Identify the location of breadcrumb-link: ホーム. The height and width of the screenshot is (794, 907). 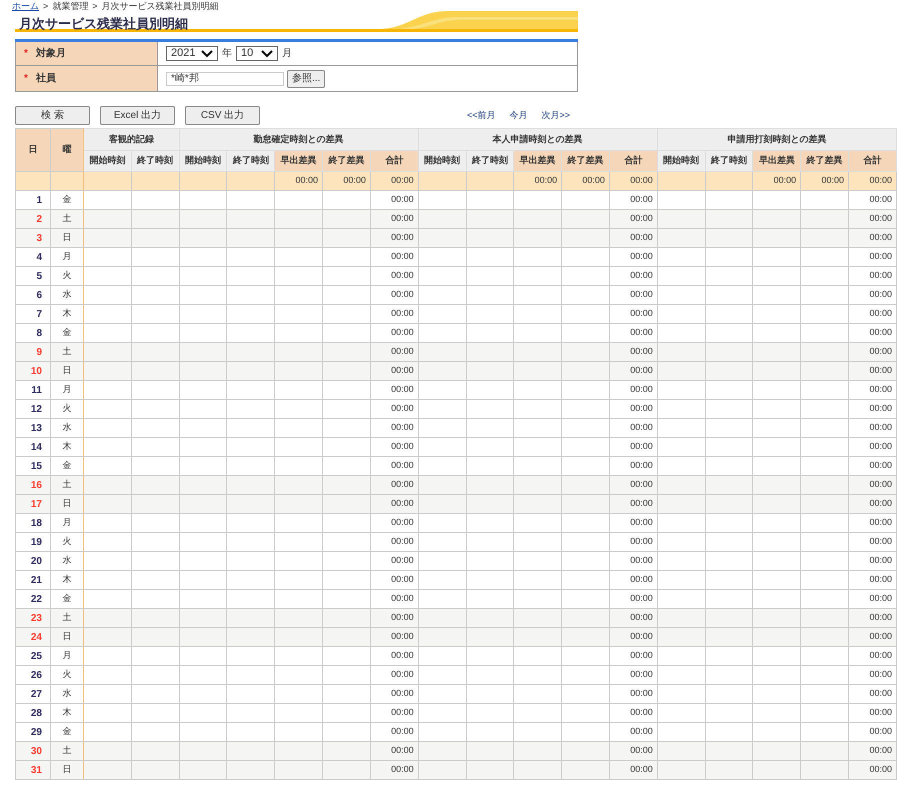
(25, 6).